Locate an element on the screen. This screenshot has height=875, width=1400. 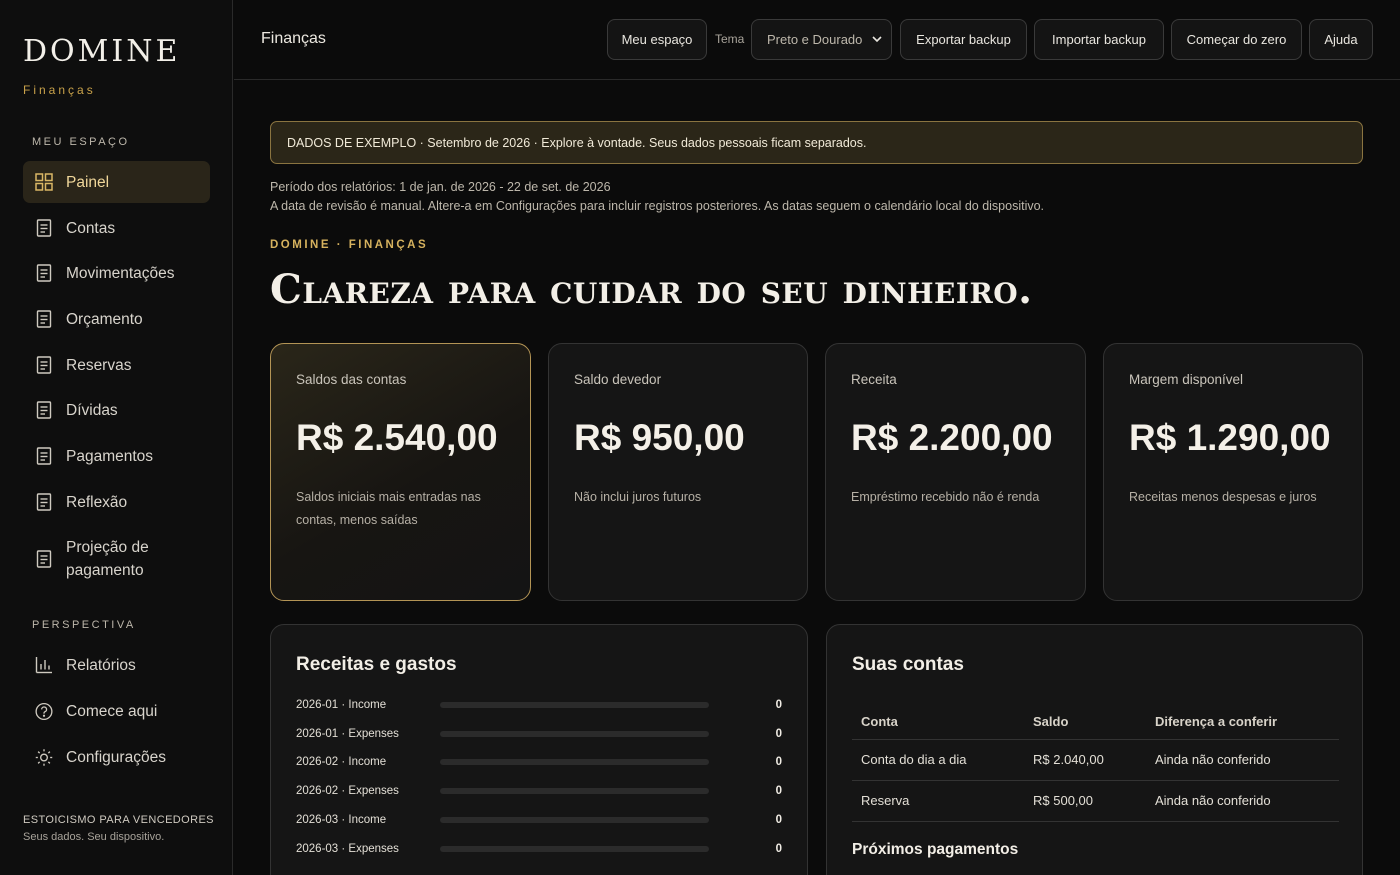
grid-icon is located at coordinates (44, 182).